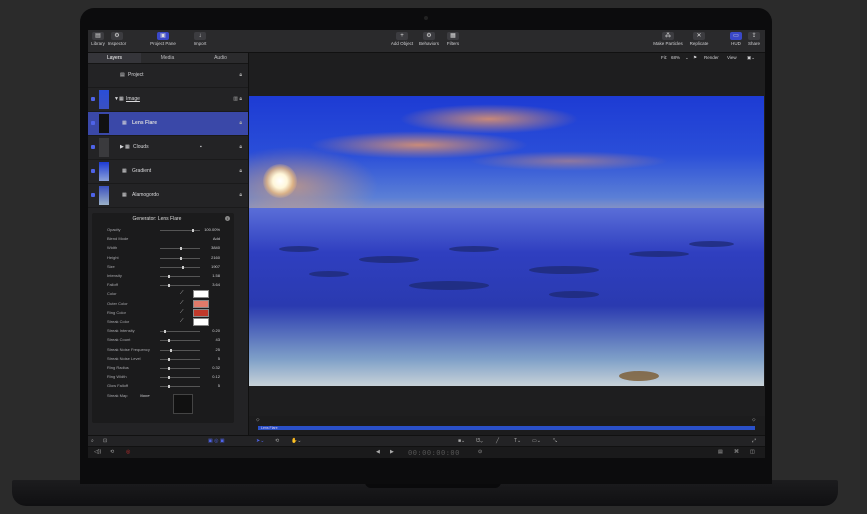  What do you see at coordinates (736, 39) in the screenshot?
I see `hud-button: ▭ HUD` at bounding box center [736, 39].